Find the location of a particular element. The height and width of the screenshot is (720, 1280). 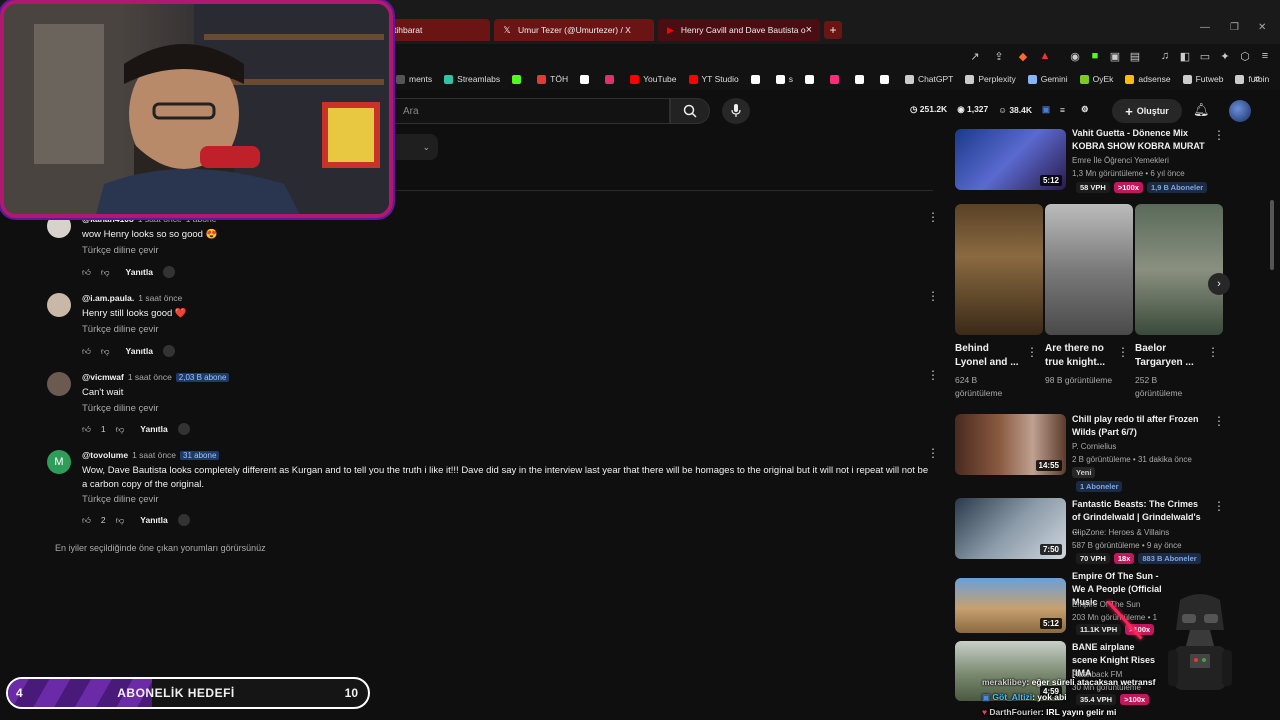

list-icon: ≡ is located at coordinates (1062, 110).